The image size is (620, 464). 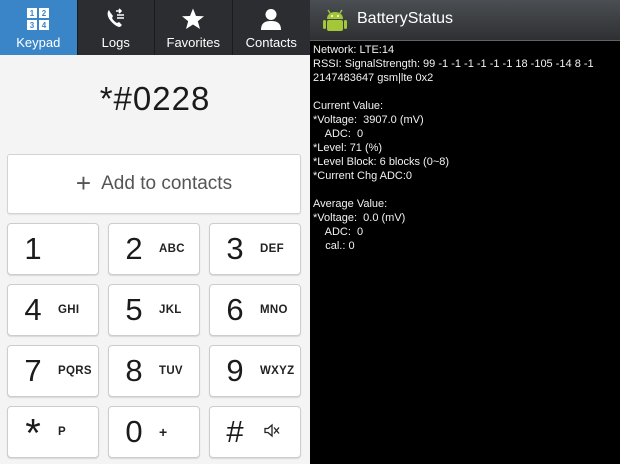 I want to click on status-line-cal: cal.: 0, so click(x=334, y=246).